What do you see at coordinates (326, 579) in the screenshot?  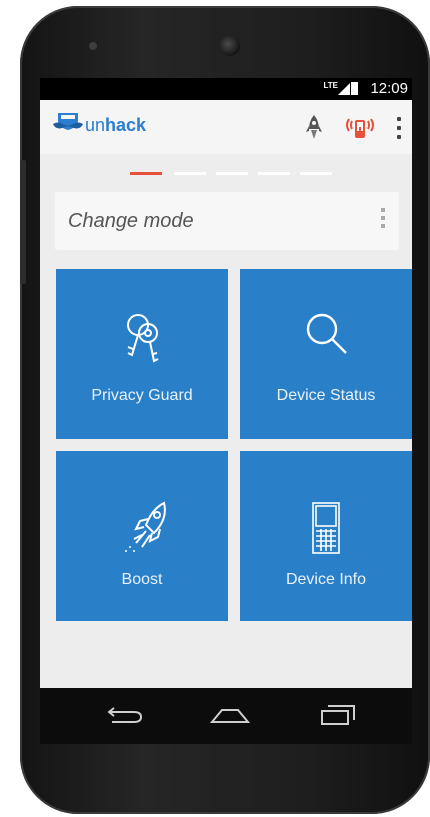 I see `tile-label: Device Info` at bounding box center [326, 579].